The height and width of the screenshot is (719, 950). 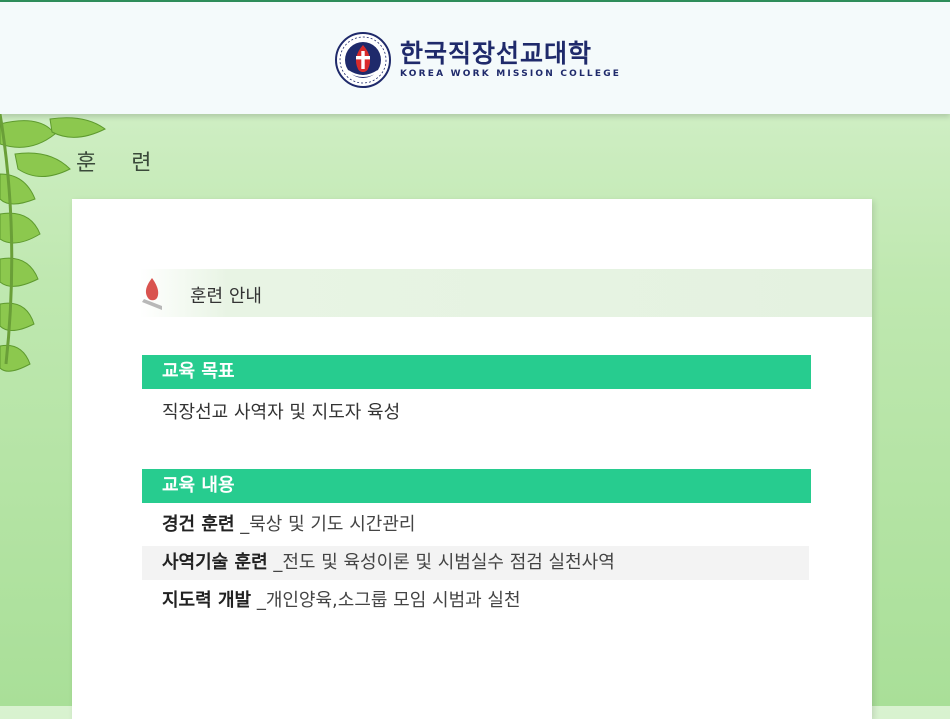 What do you see at coordinates (476, 372) in the screenshot?
I see `education-goal-heading: 교육 목표` at bounding box center [476, 372].